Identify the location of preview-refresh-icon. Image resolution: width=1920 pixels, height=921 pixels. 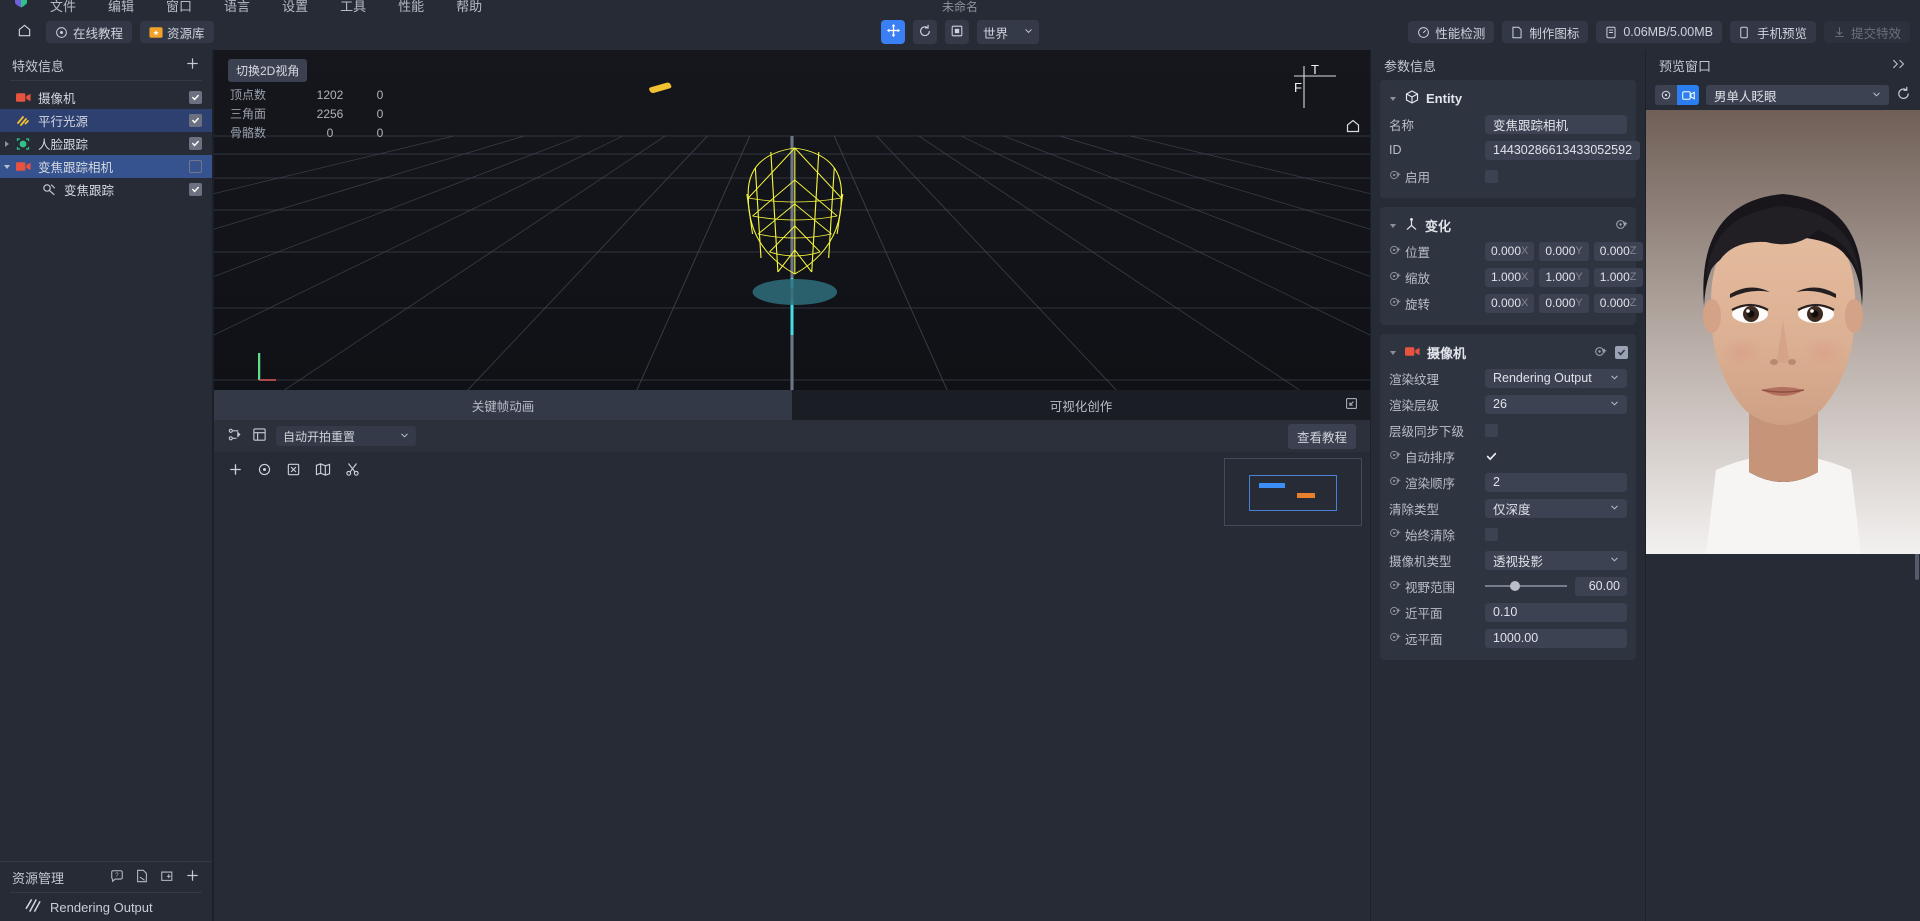
(1903, 95).